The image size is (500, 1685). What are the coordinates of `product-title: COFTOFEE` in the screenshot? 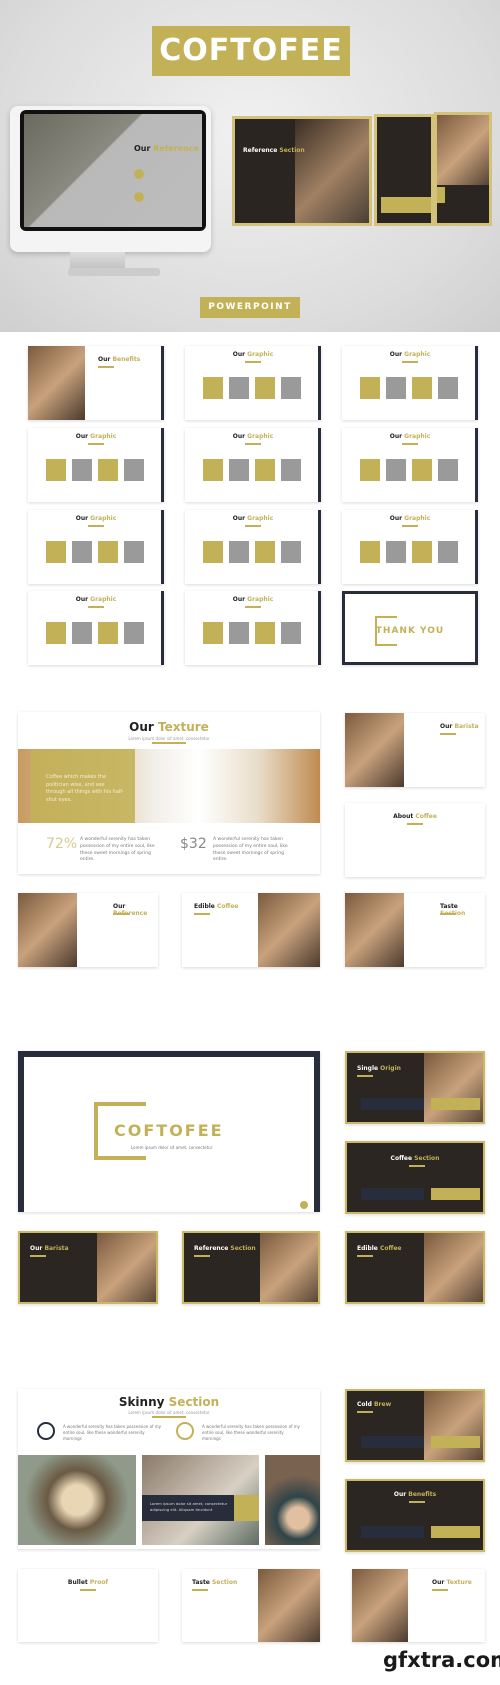 It's located at (251, 51).